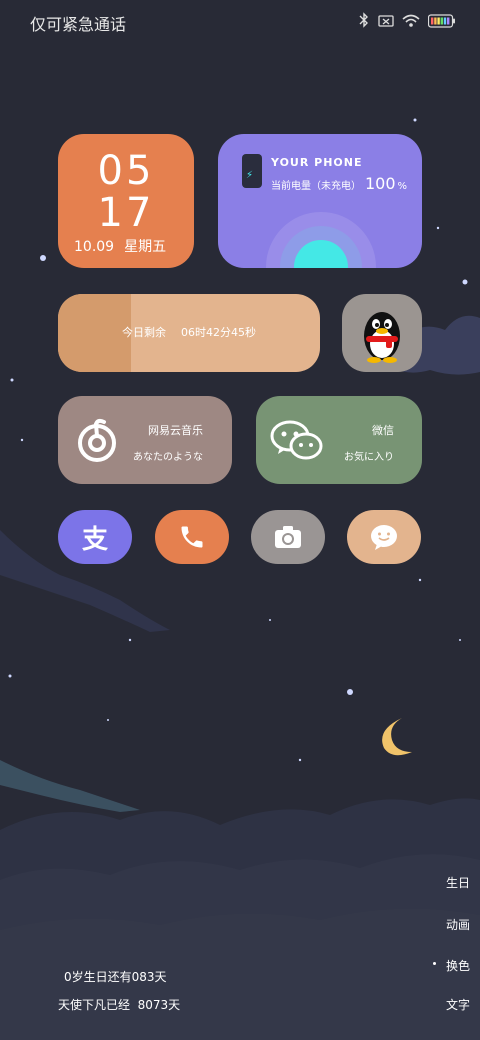  I want to click on battery-status: 当前电量（未充电）, so click(316, 186).